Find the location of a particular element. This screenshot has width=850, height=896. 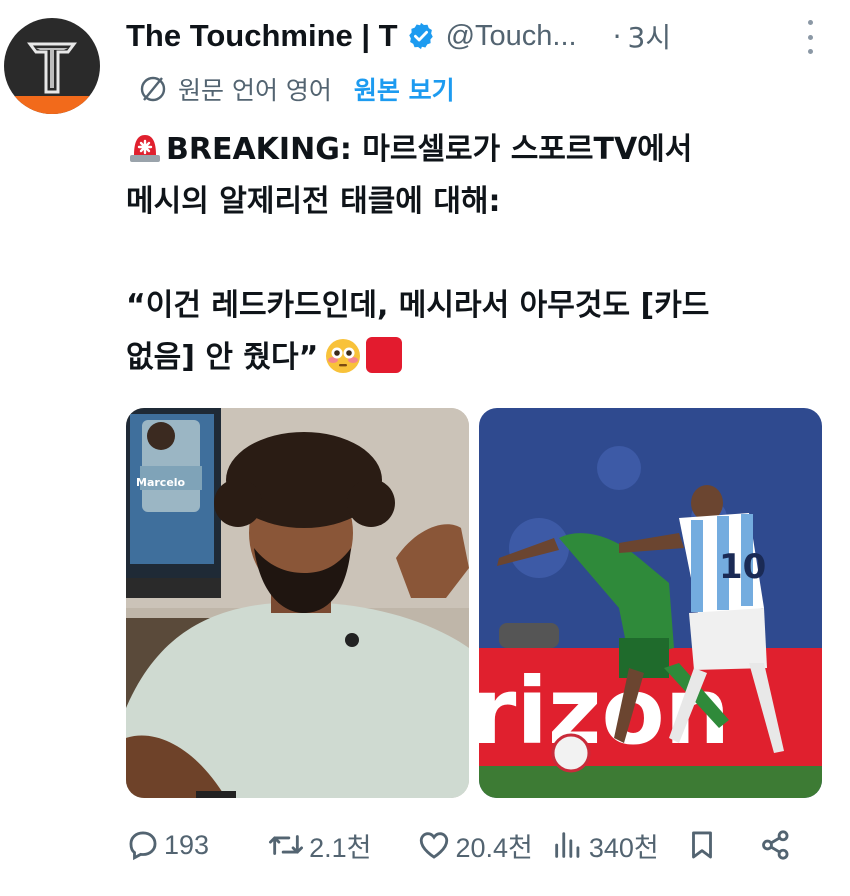

views-action: 340천 is located at coordinates (605, 845).